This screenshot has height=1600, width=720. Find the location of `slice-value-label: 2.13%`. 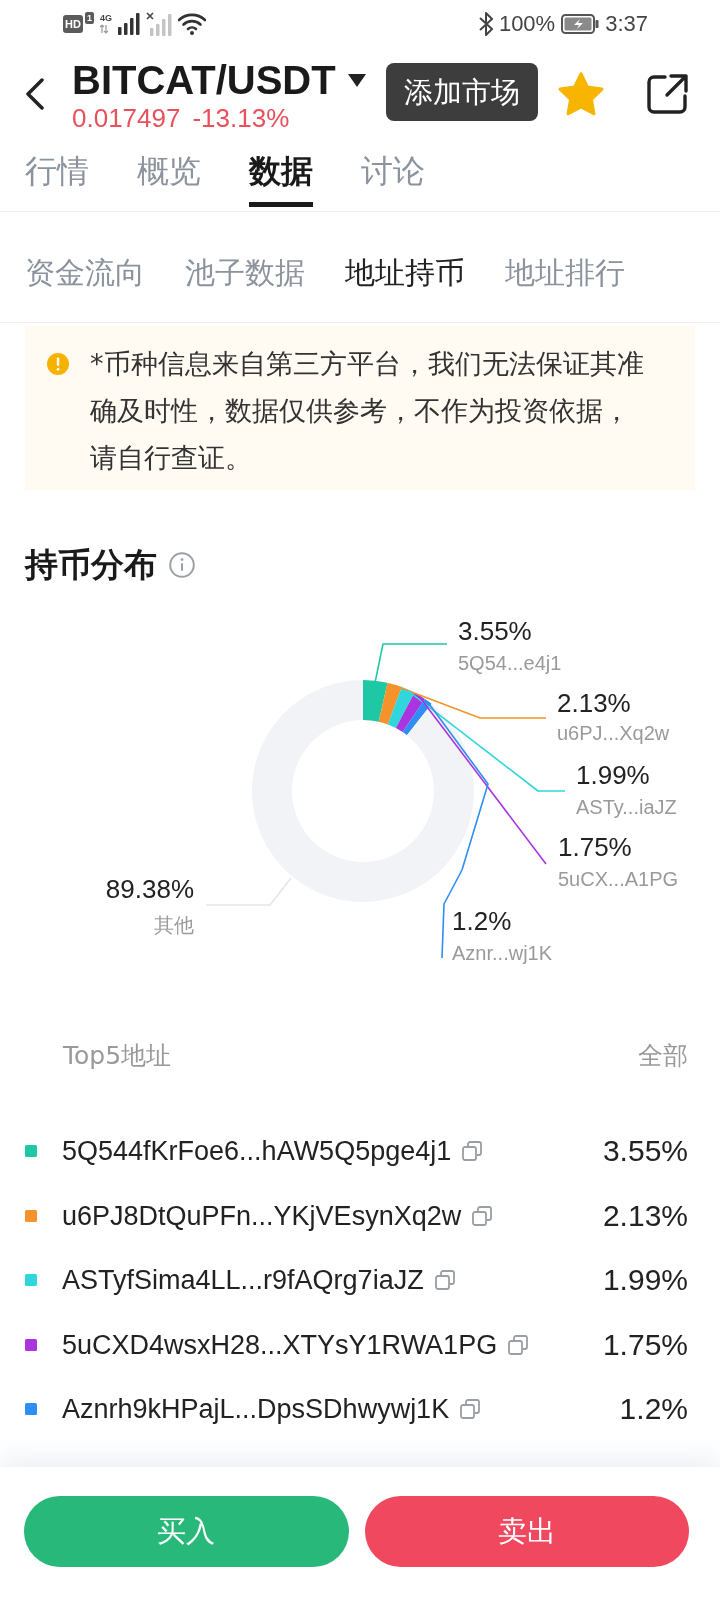

slice-value-label: 2.13% is located at coordinates (594, 703).